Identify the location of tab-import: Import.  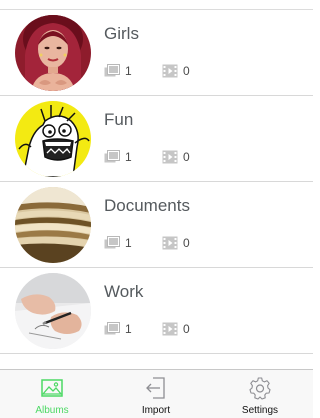
(156, 394).